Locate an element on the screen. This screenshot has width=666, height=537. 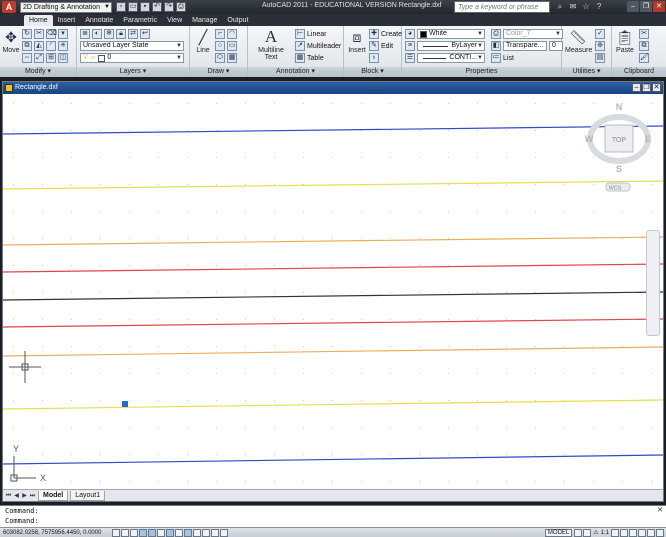
scale-icon: ⤢ is located at coordinates (39, 58).